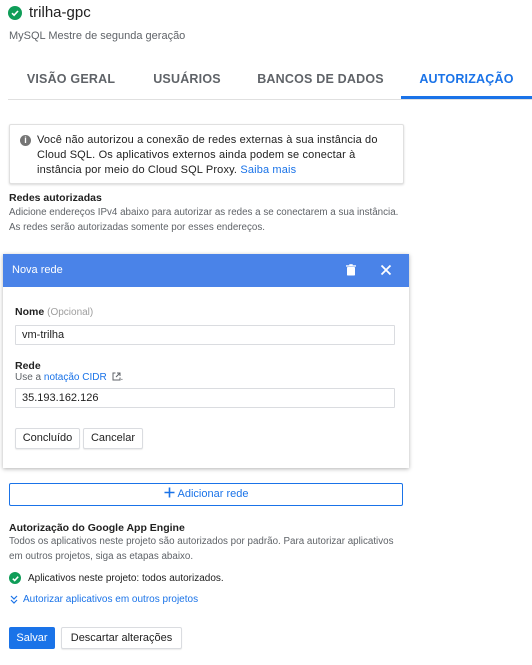 The width and height of the screenshot is (532, 665). What do you see at coordinates (70, 312) in the screenshot?
I see `optional-hint: (Opcional)` at bounding box center [70, 312].